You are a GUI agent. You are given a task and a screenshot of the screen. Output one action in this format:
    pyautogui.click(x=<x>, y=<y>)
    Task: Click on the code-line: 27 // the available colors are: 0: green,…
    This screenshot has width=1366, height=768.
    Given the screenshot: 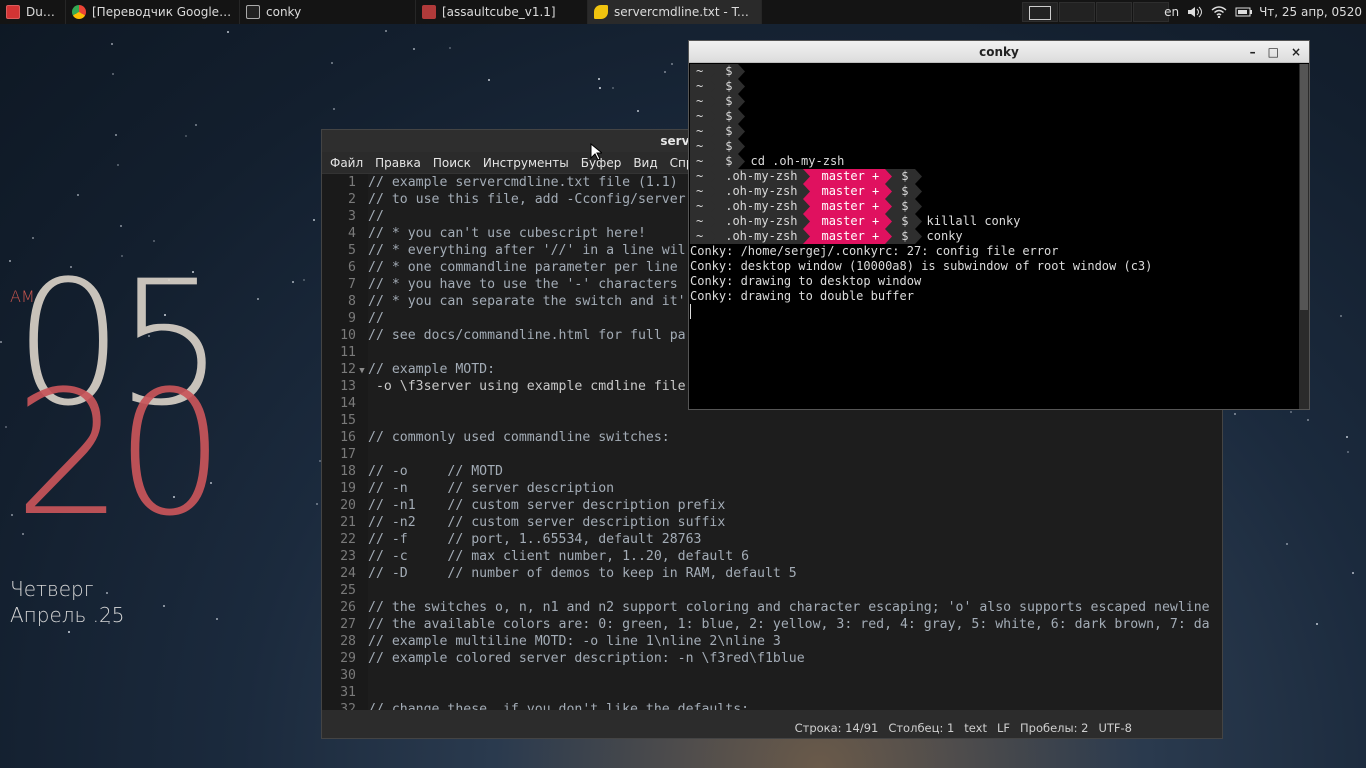 What is the action you would take?
    pyautogui.click(x=772, y=624)
    